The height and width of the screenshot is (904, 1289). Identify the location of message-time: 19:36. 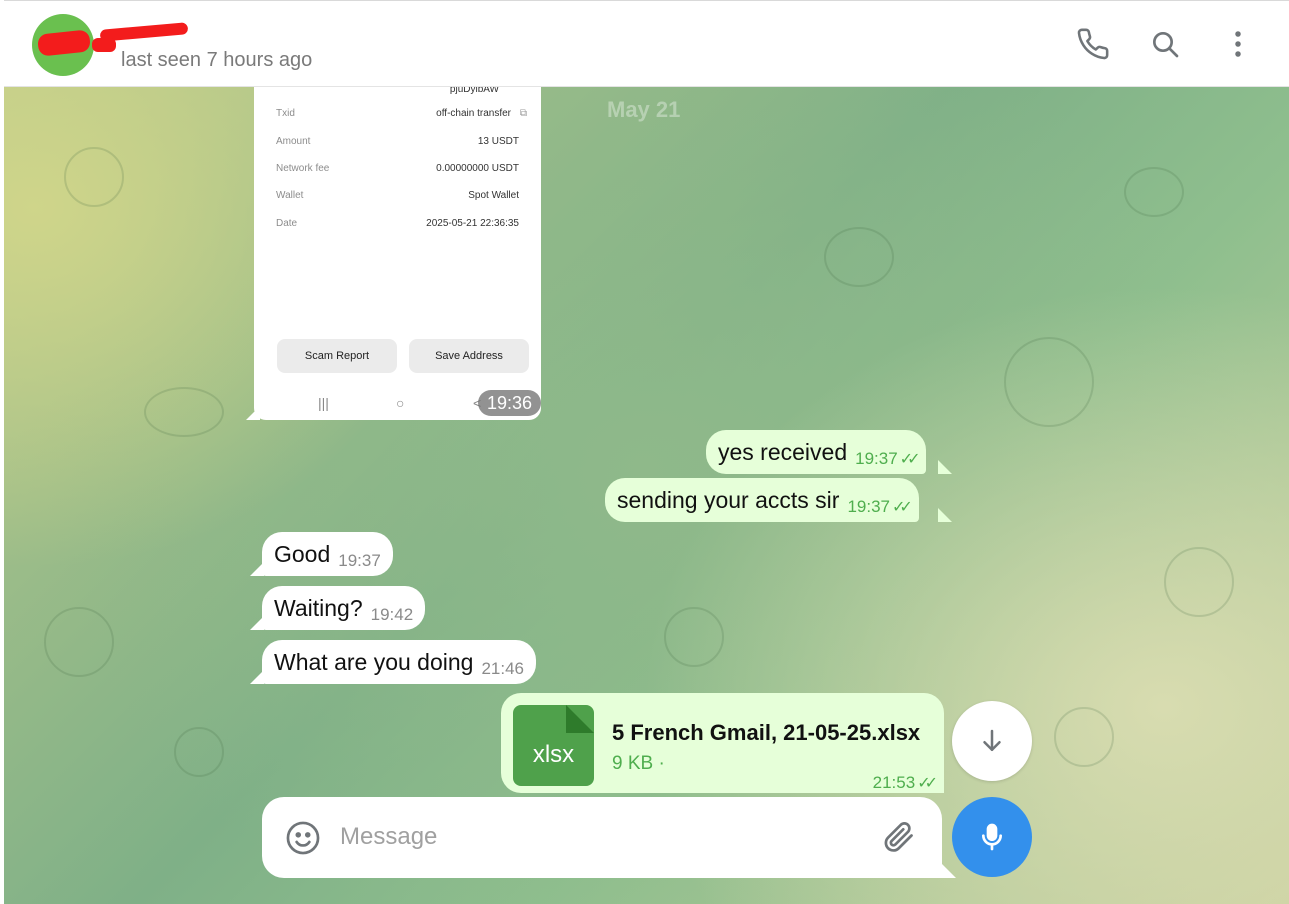
(510, 403).